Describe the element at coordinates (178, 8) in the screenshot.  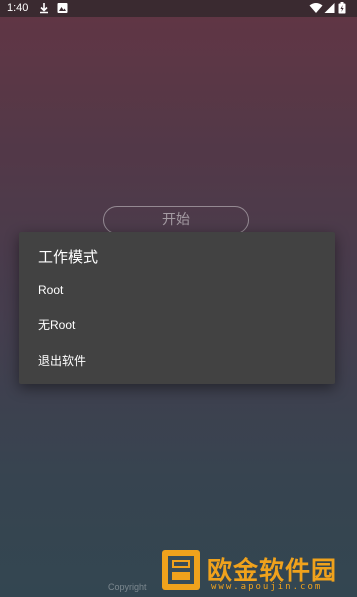
I see `status-bar: 1:40` at that location.